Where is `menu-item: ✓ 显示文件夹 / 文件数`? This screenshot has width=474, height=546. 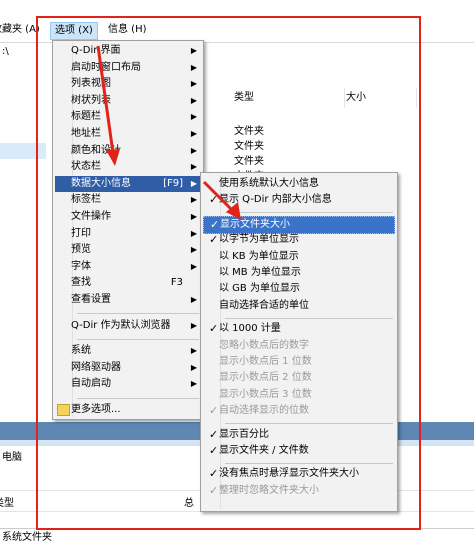 menu-item: ✓ 显示文件夹 / 文件数 is located at coordinates (299, 451).